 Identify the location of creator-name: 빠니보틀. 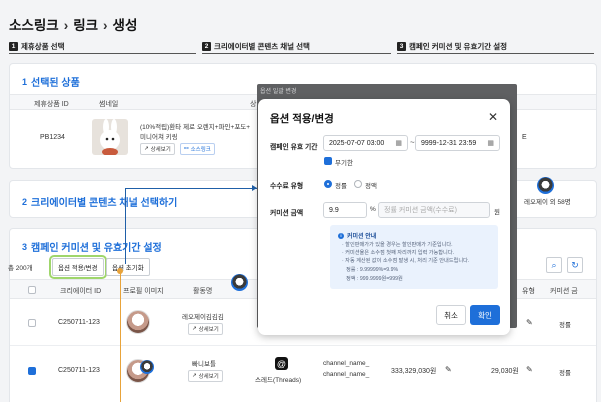
(204, 364).